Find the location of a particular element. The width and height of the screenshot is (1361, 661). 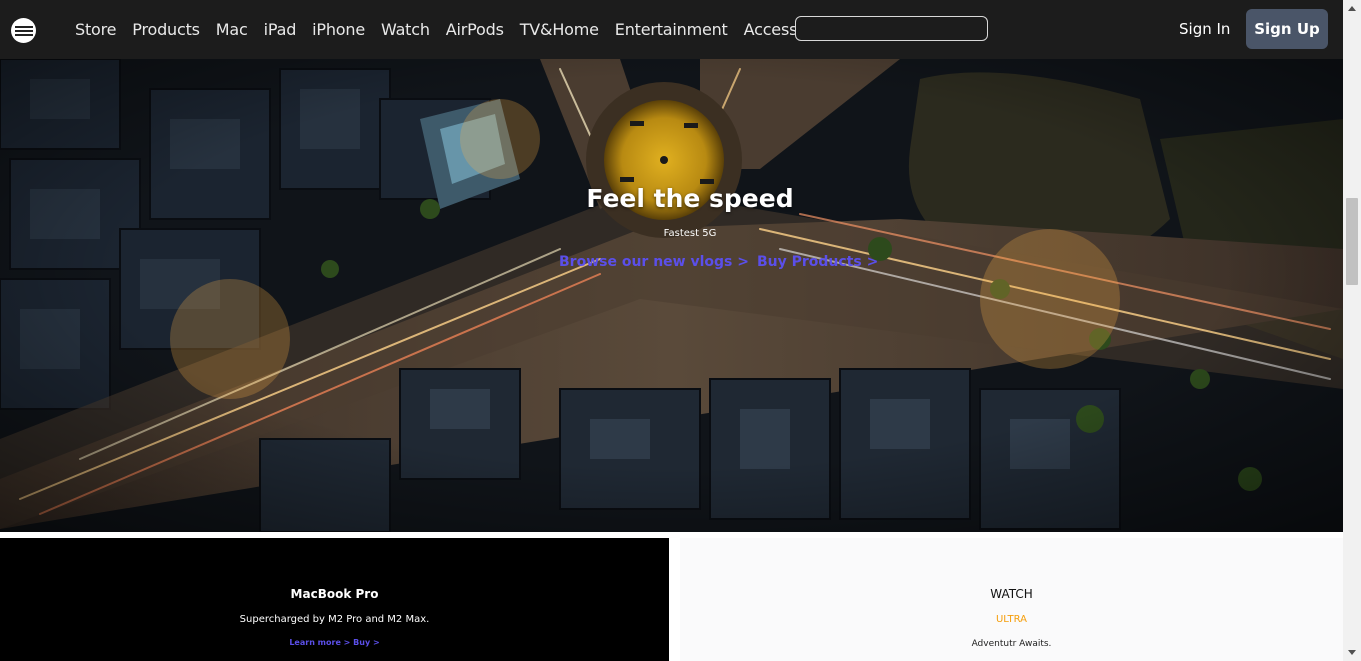

macbook-buy-link: Buy > is located at coordinates (366, 642).